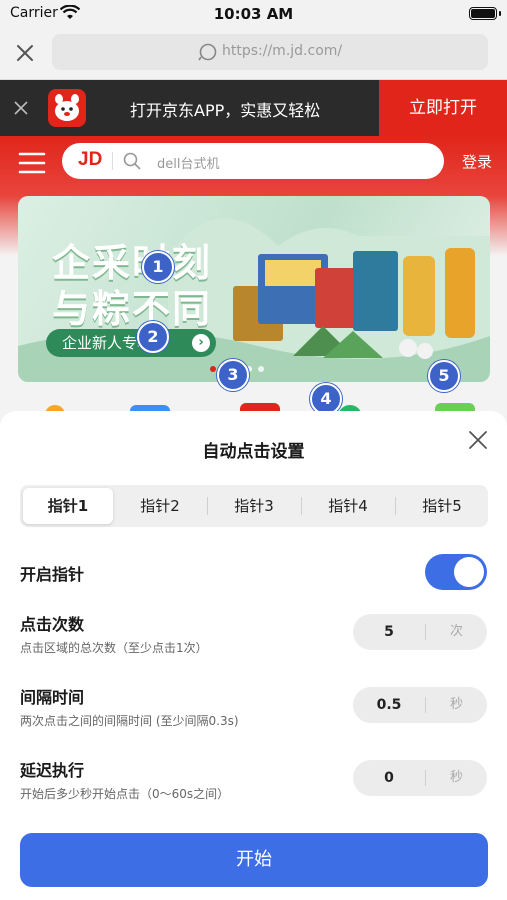 The width and height of the screenshot is (507, 900). What do you see at coordinates (32, 163) in the screenshot?
I see `menu-icon` at bounding box center [32, 163].